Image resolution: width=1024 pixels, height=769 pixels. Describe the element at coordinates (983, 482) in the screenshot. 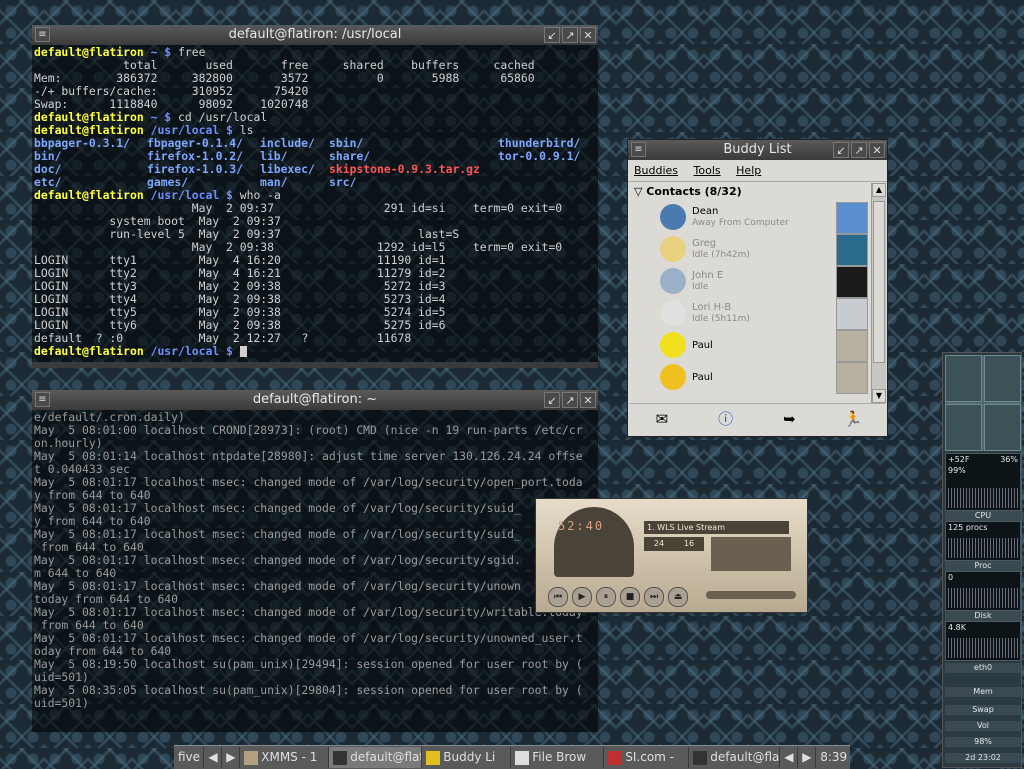

I see `cpu-panel: +52F 36% 99%` at that location.